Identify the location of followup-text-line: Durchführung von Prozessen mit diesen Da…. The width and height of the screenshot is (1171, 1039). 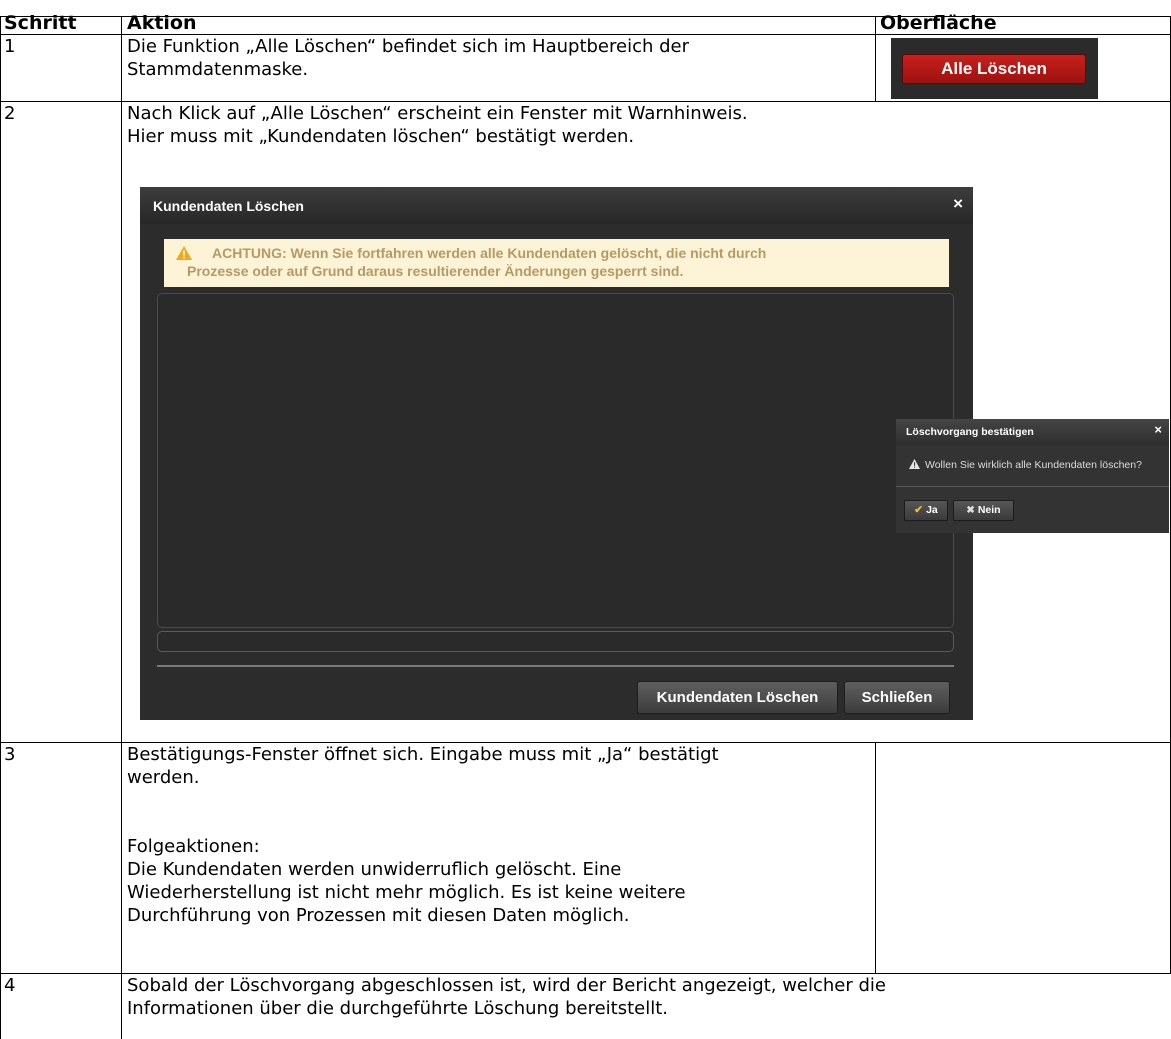
(378, 915).